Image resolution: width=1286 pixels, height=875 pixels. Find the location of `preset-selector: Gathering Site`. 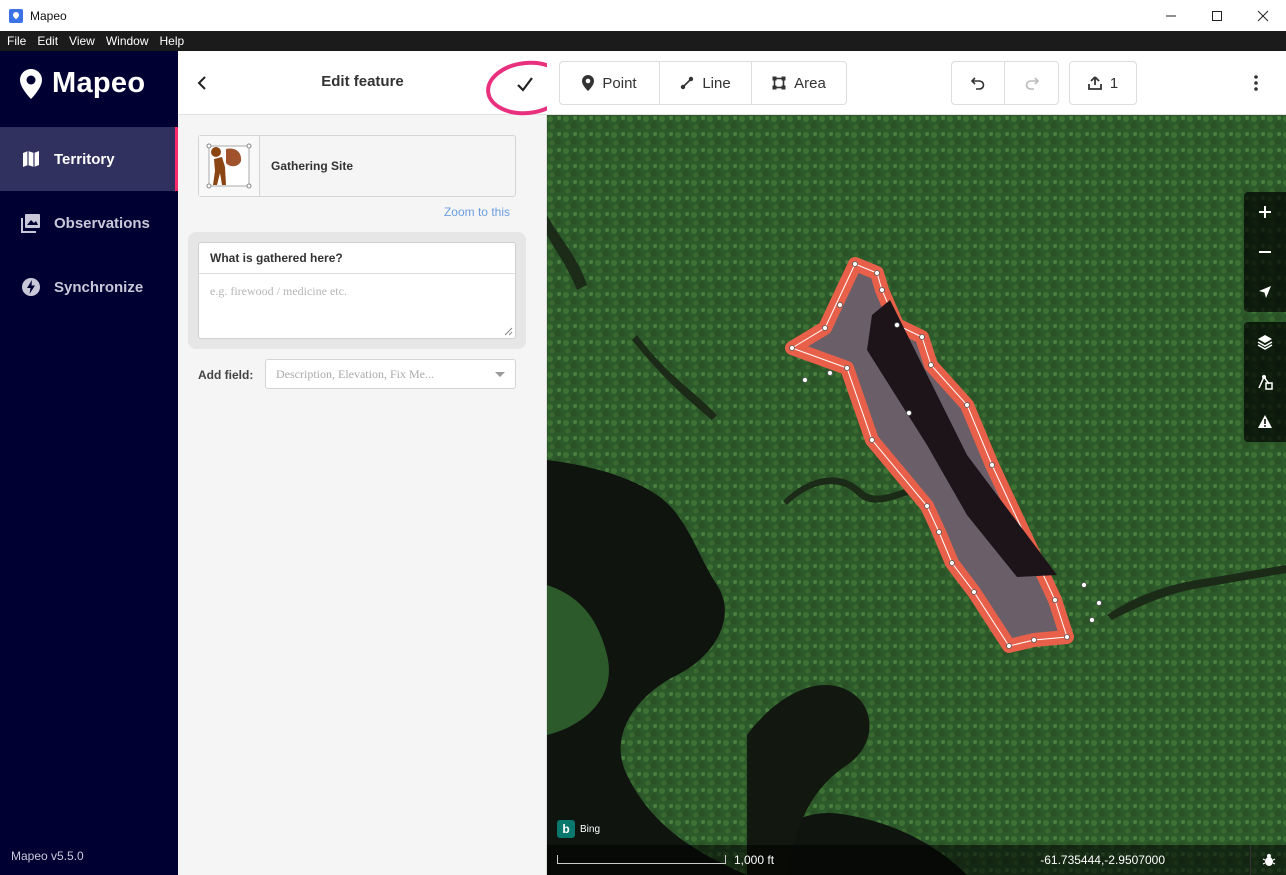

preset-selector: Gathering Site is located at coordinates (357, 166).